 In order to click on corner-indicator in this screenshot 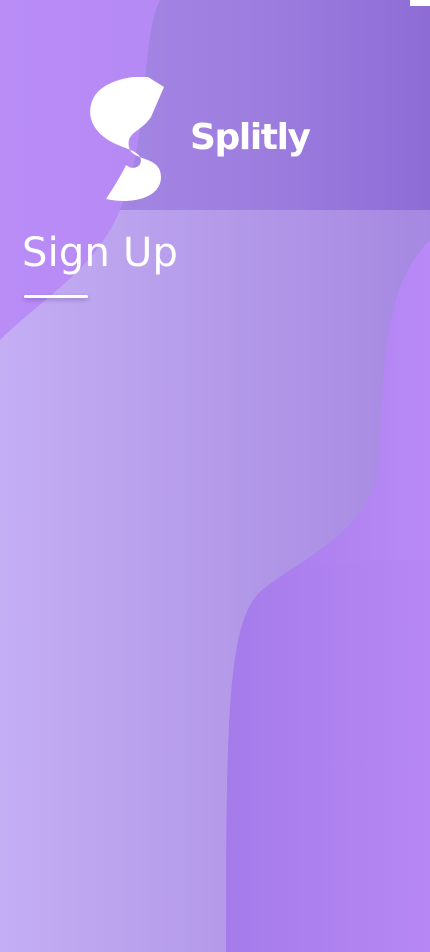, I will do `click(420, 3)`.